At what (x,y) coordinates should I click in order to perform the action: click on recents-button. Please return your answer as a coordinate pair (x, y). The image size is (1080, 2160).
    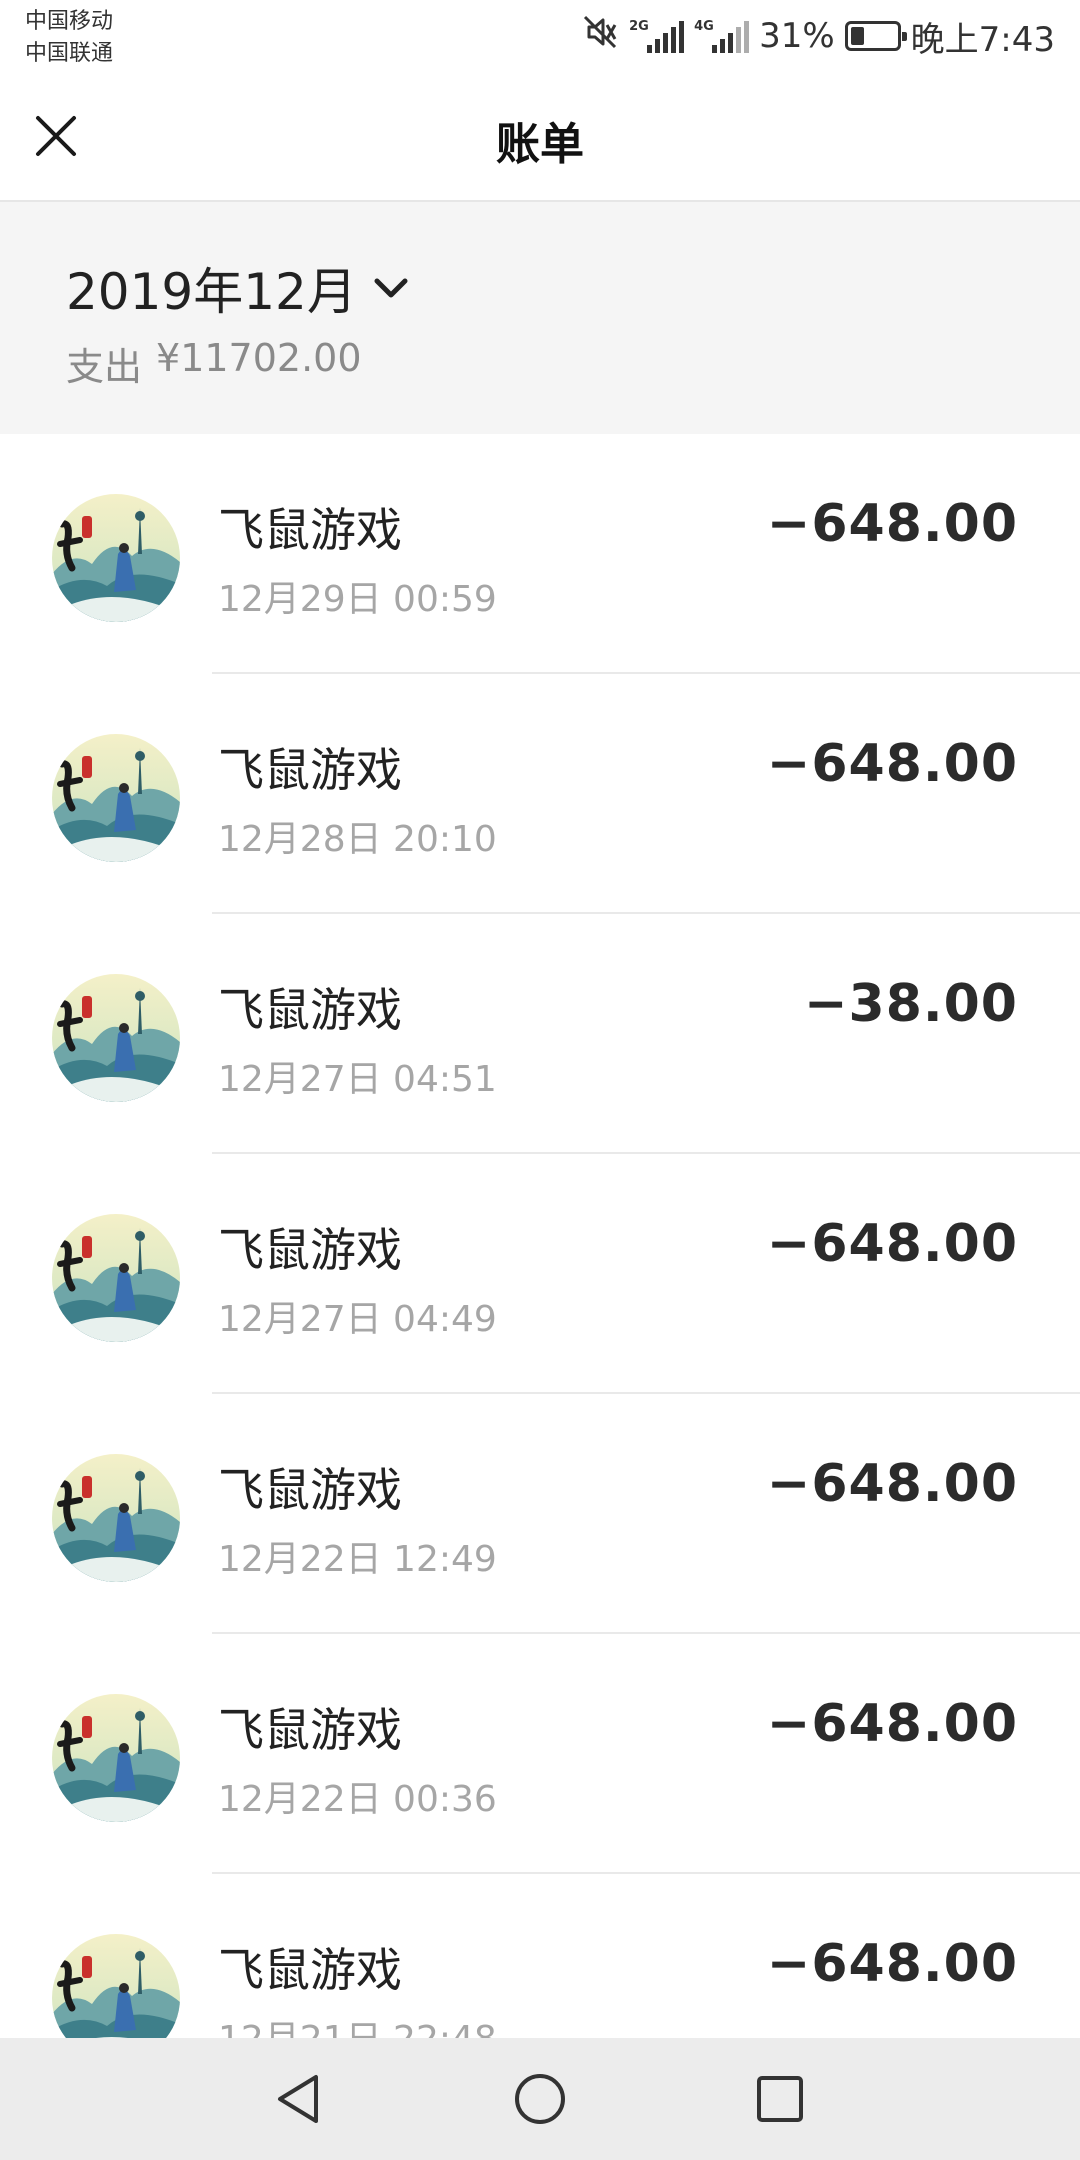
    Looking at the image, I should click on (780, 2099).